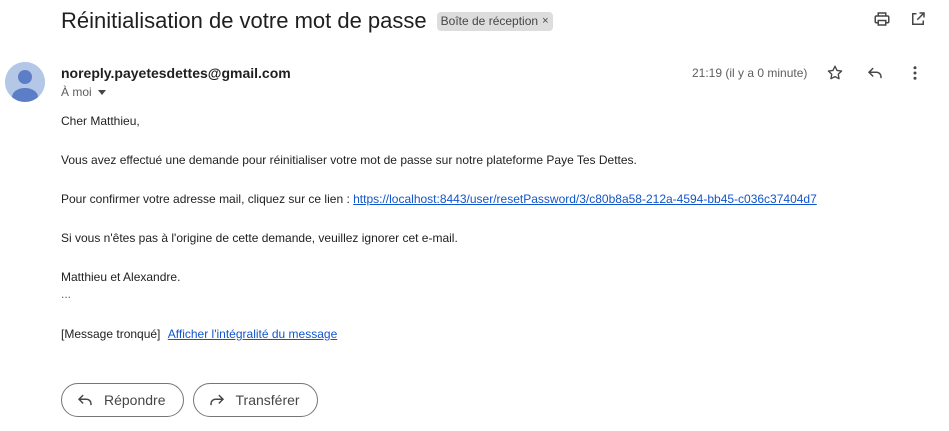 The width and height of the screenshot is (949, 431). I want to click on more-options-icon, so click(915, 73).